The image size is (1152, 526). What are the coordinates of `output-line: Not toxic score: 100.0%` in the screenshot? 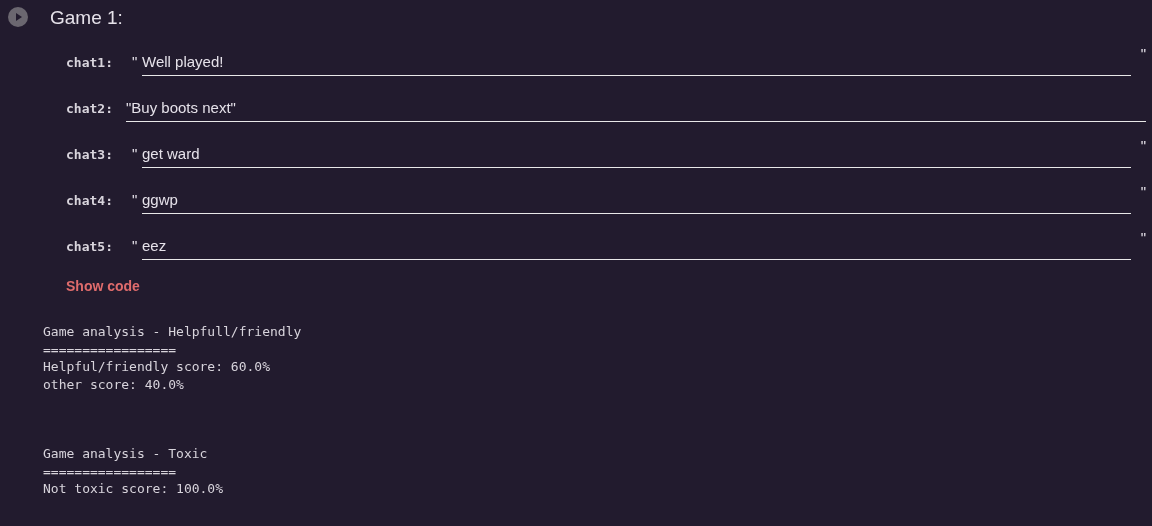 It's located at (133, 489).